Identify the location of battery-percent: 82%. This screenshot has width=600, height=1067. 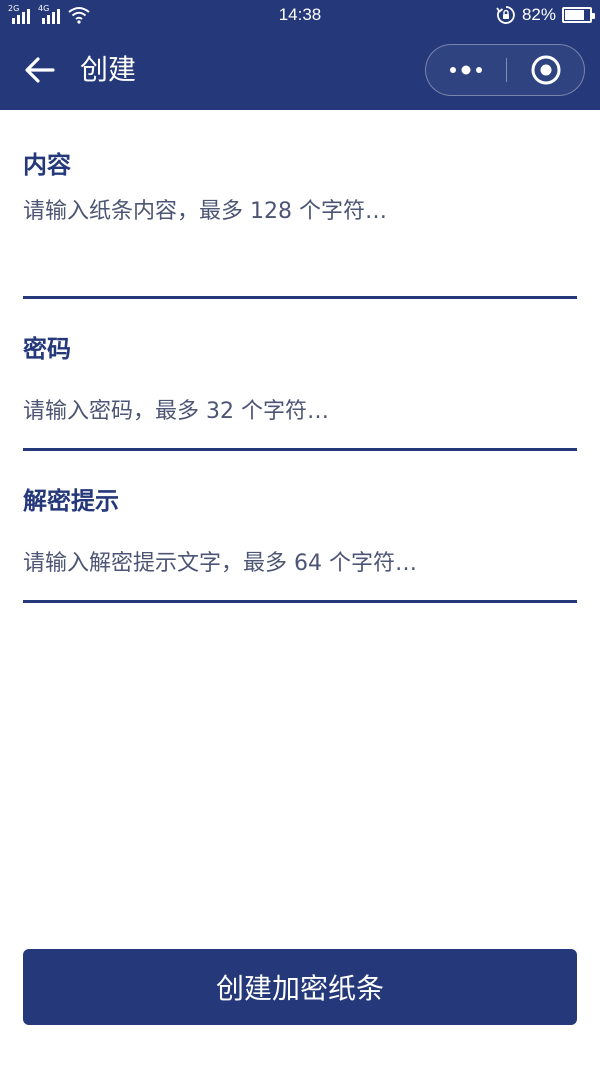
(538, 14).